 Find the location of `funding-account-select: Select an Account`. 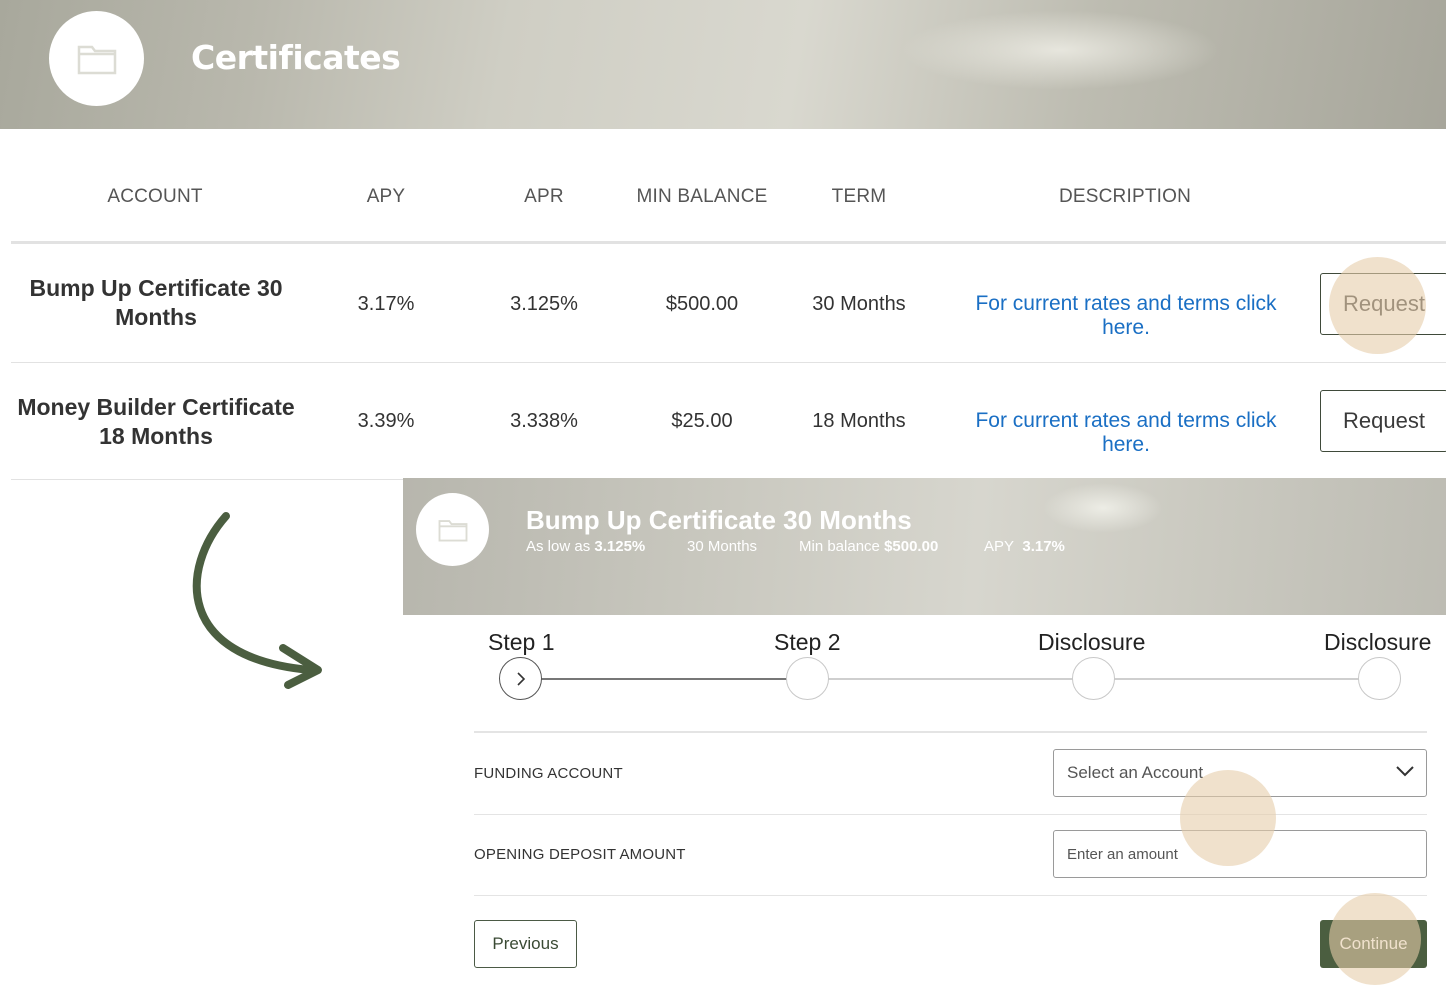

funding-account-select: Select an Account is located at coordinates (1240, 773).